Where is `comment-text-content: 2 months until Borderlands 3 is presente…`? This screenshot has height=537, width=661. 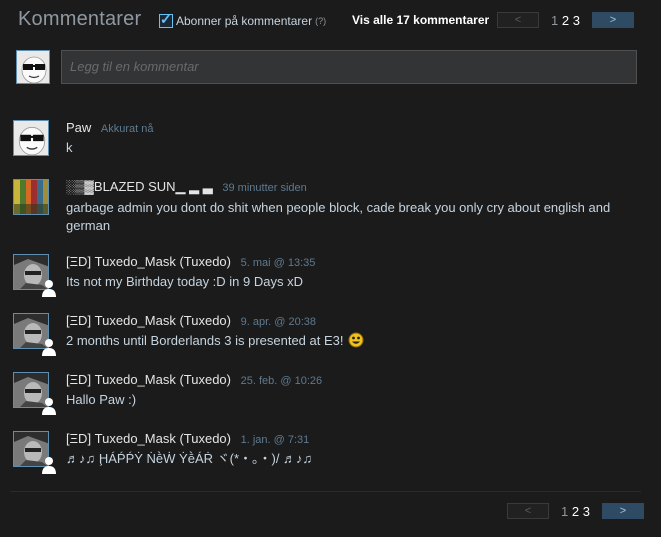
comment-text-content: 2 months until Borderlands 3 is presente… is located at coordinates (205, 340).